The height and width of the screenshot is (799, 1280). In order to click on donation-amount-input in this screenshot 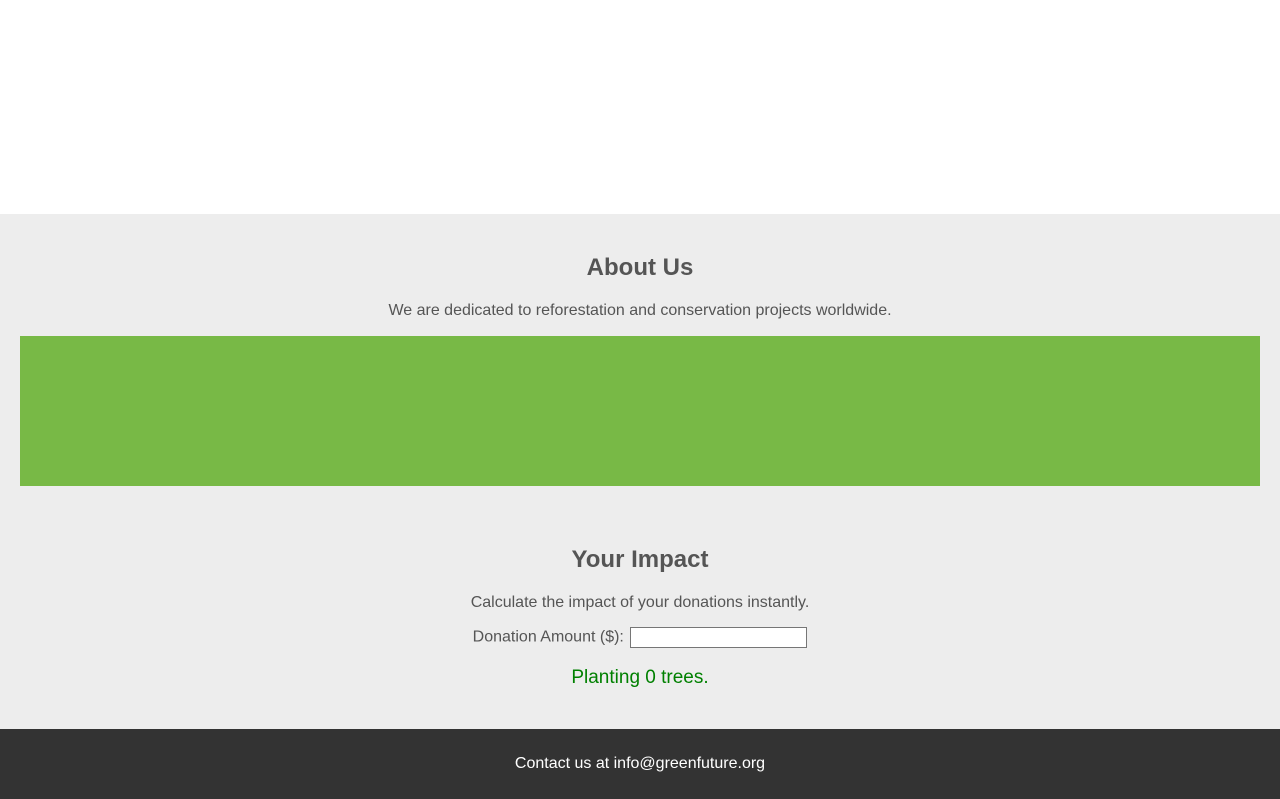, I will do `click(719, 637)`.